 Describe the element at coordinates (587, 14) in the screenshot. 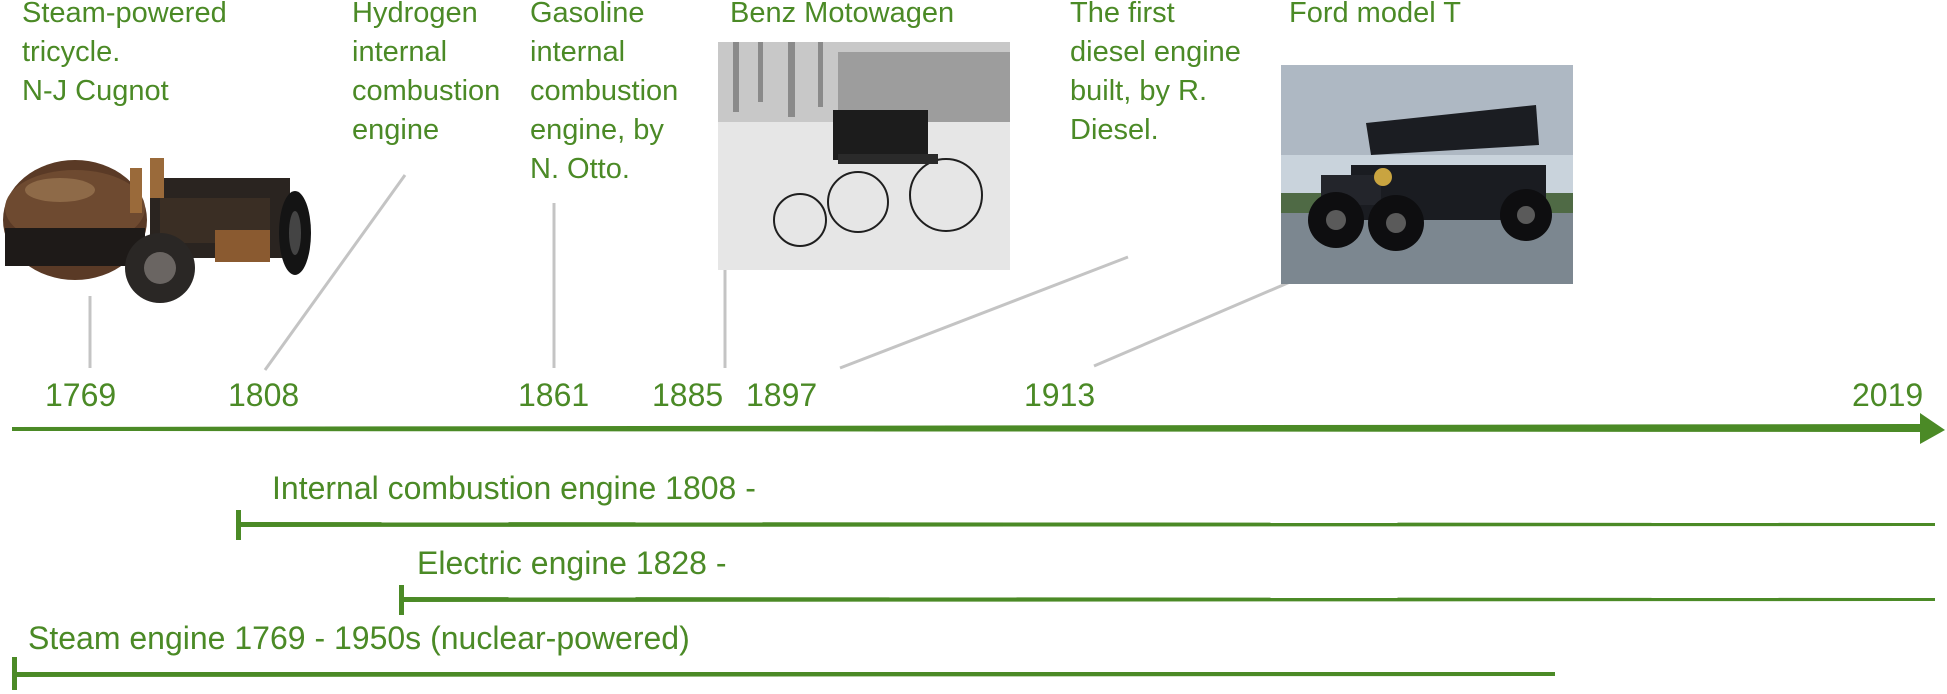

I see `event-label-line: Gasoline` at that location.